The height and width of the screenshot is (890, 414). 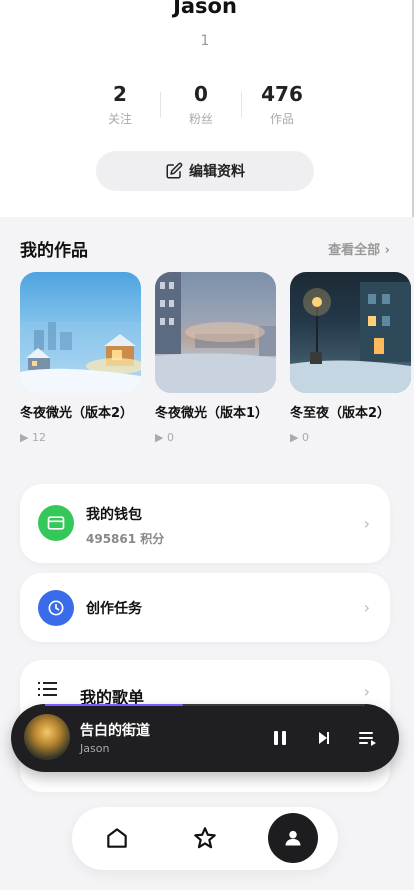 I want to click on wallet-points: 495861 积分, so click(x=125, y=539).